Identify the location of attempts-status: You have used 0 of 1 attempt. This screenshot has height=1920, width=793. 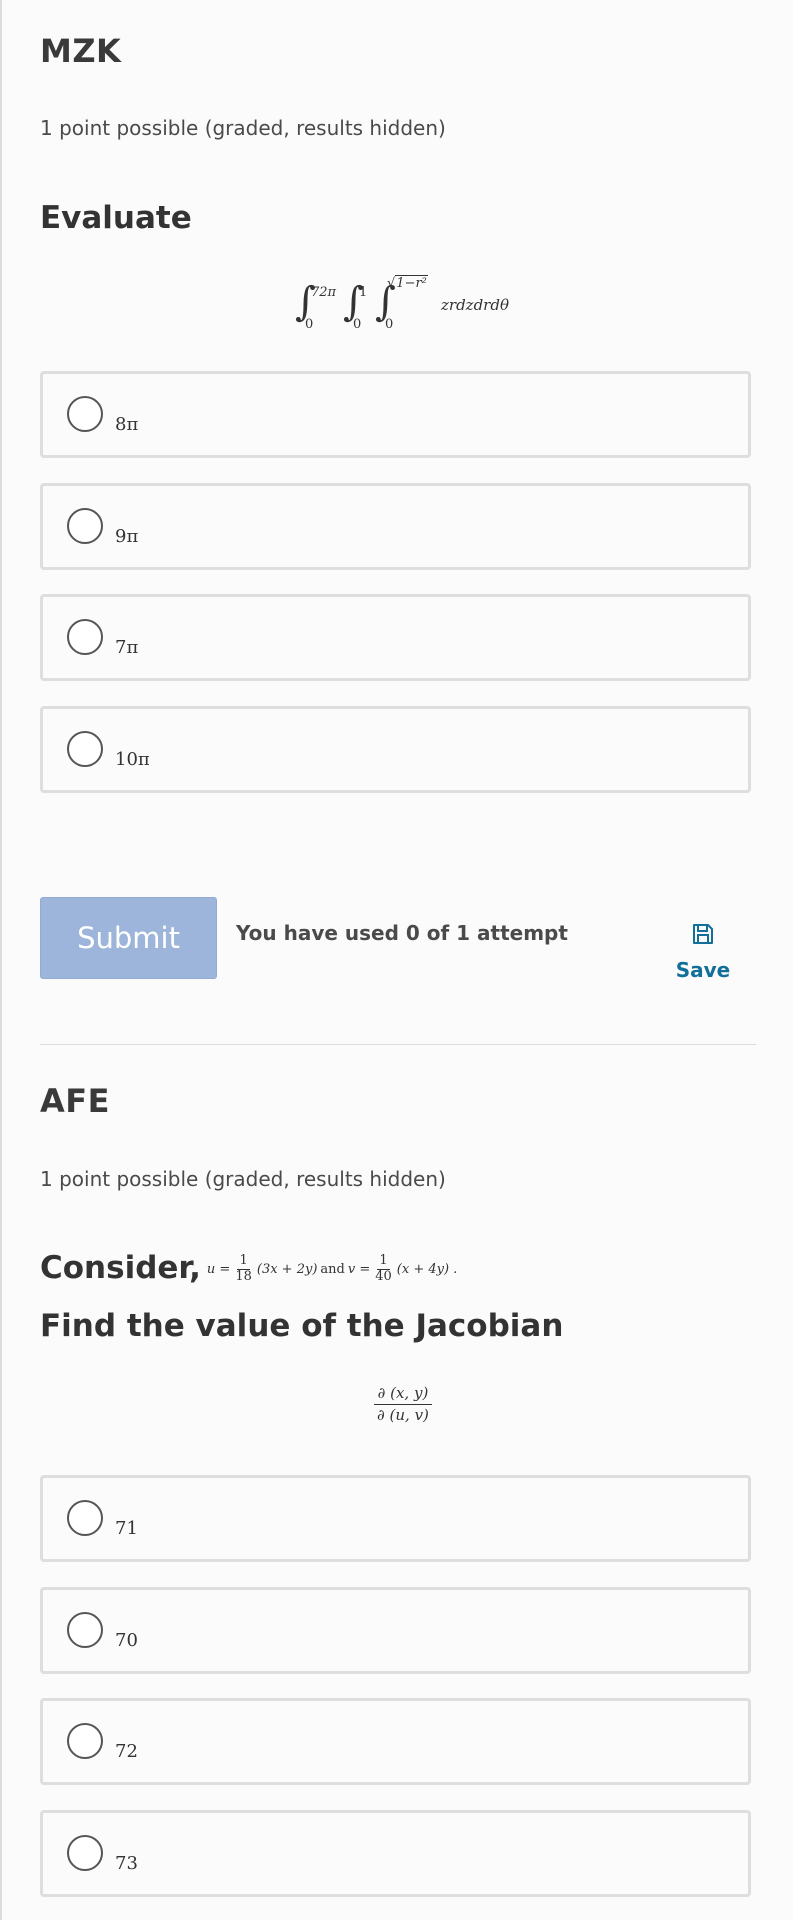
(402, 933).